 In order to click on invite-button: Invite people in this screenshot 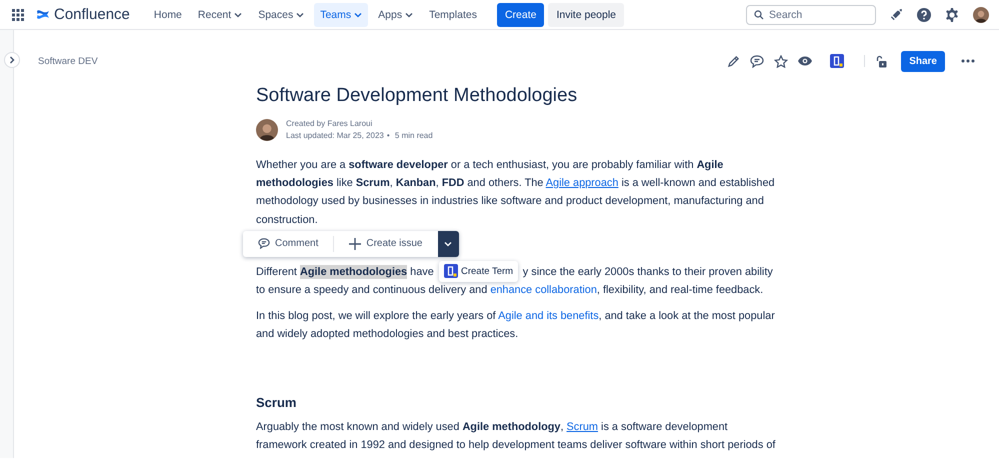, I will do `click(586, 14)`.